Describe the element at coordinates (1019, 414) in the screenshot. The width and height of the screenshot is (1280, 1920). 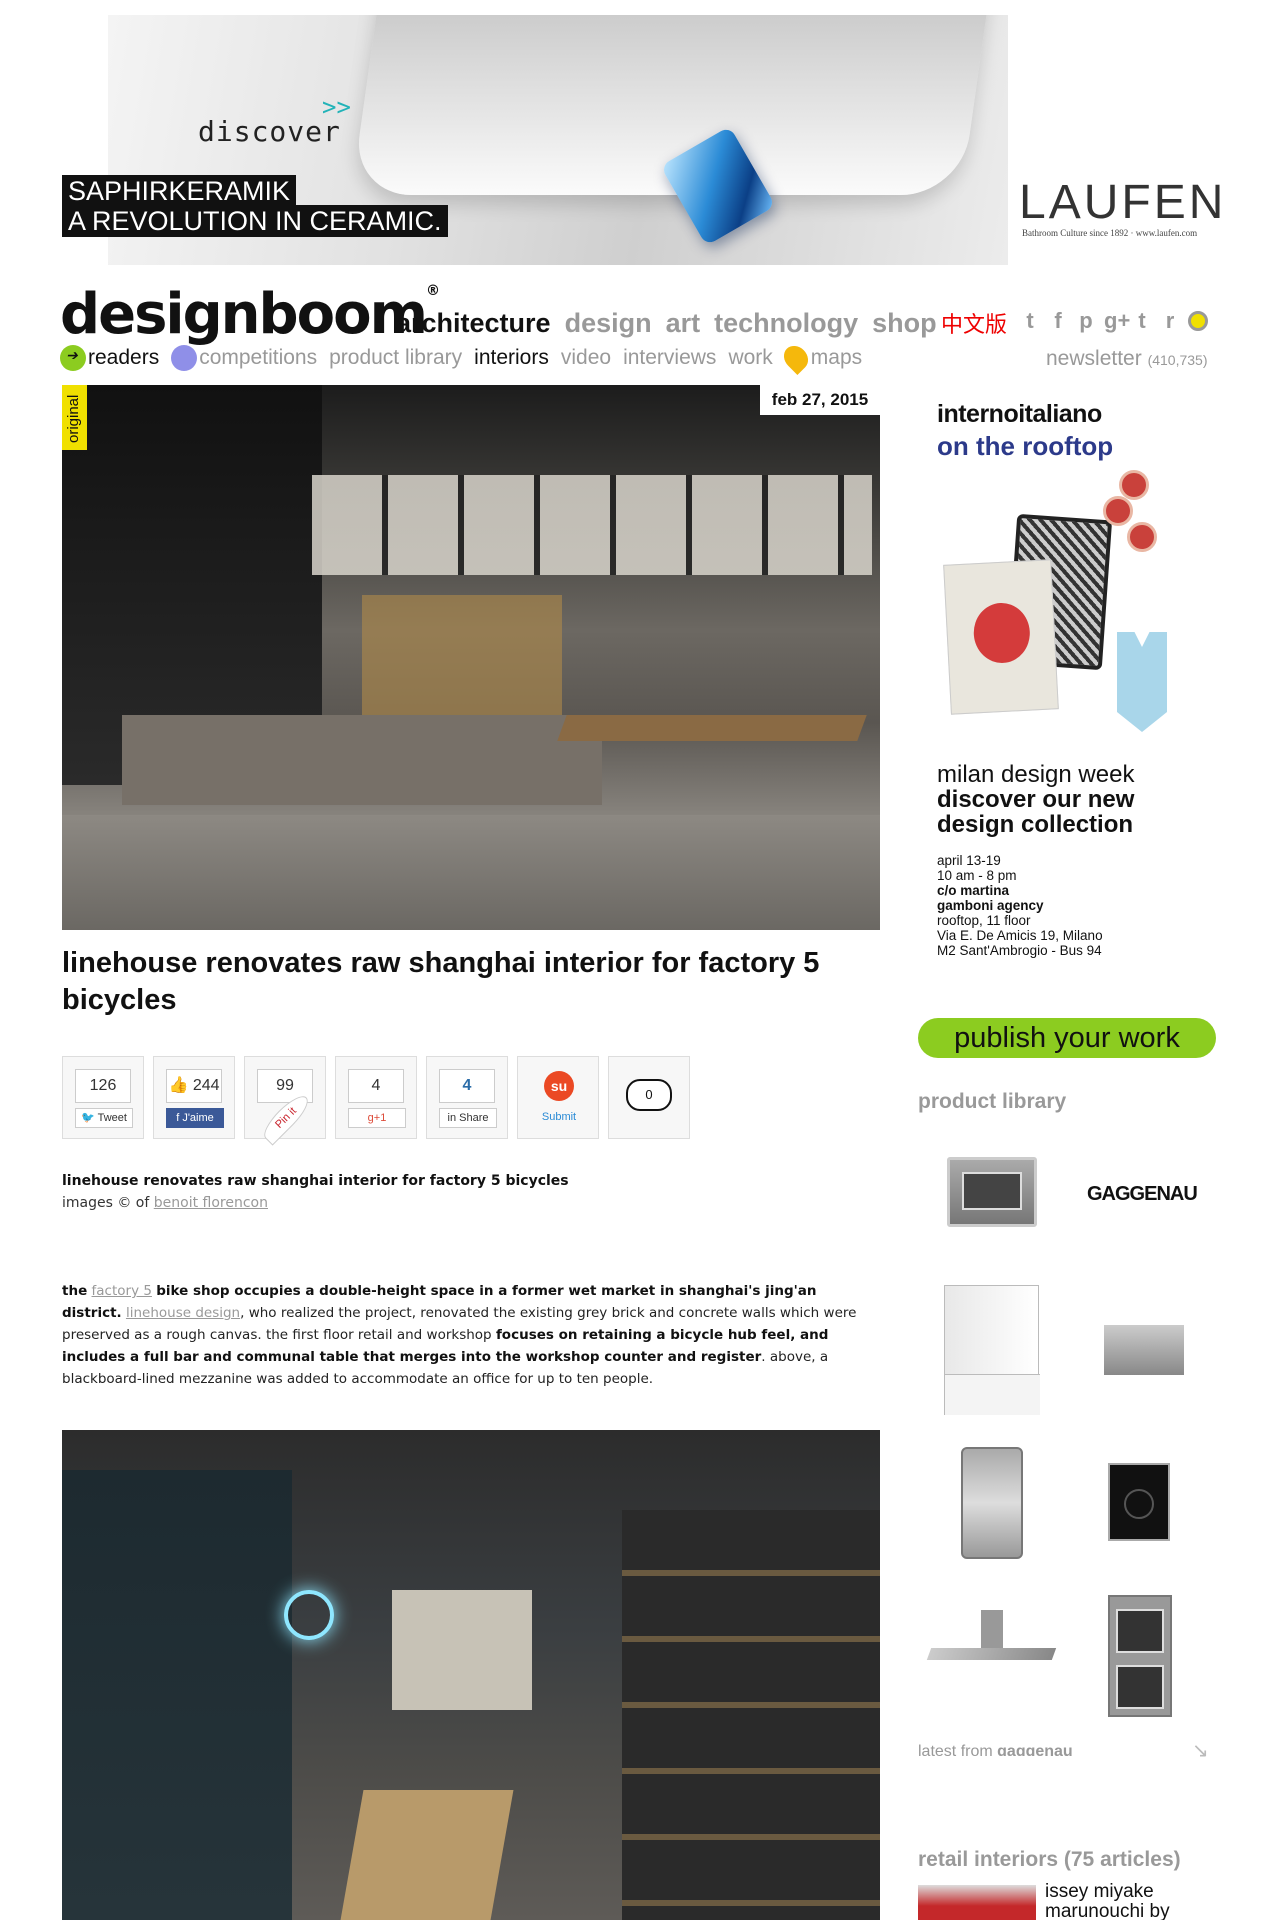
I see `ad-brand-logo: internoitaliano` at that location.